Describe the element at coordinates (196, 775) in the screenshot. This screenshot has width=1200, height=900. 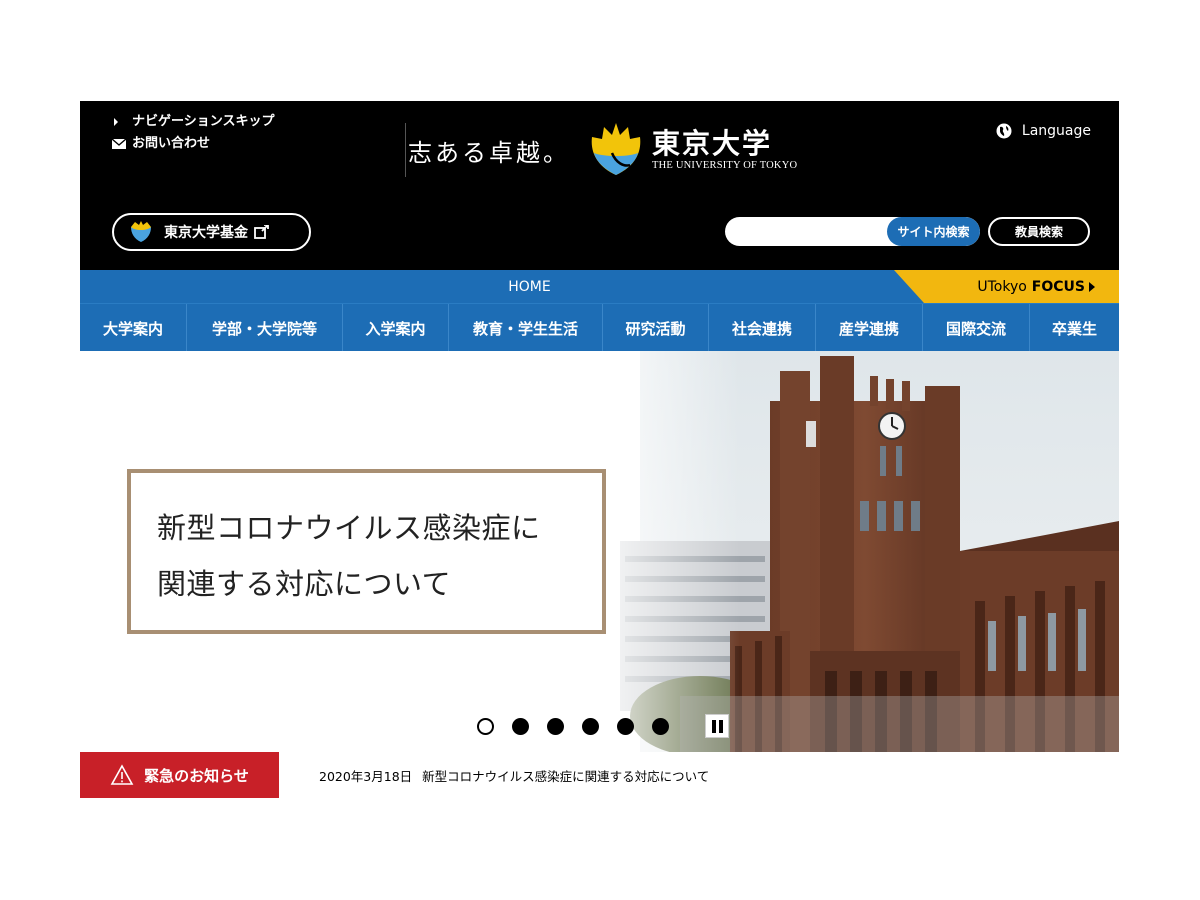
I see `emergency-label-text: 緊急のお知らせ` at that location.